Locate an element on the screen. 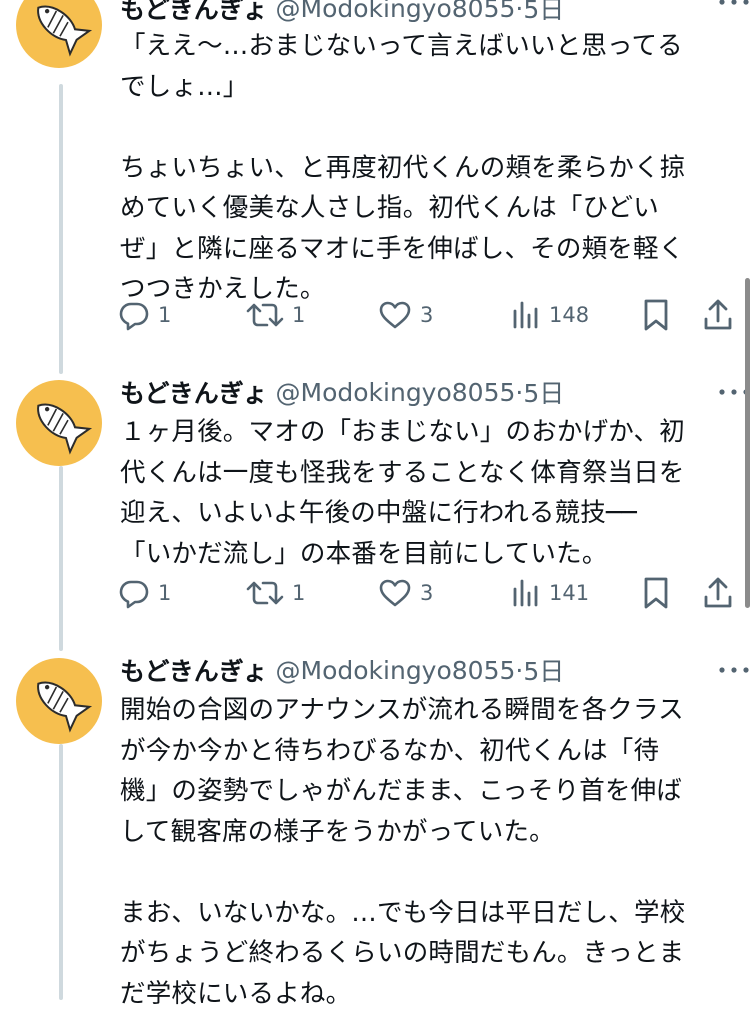 The image size is (755, 1014). views-button: 148 is located at coordinates (550, 315).